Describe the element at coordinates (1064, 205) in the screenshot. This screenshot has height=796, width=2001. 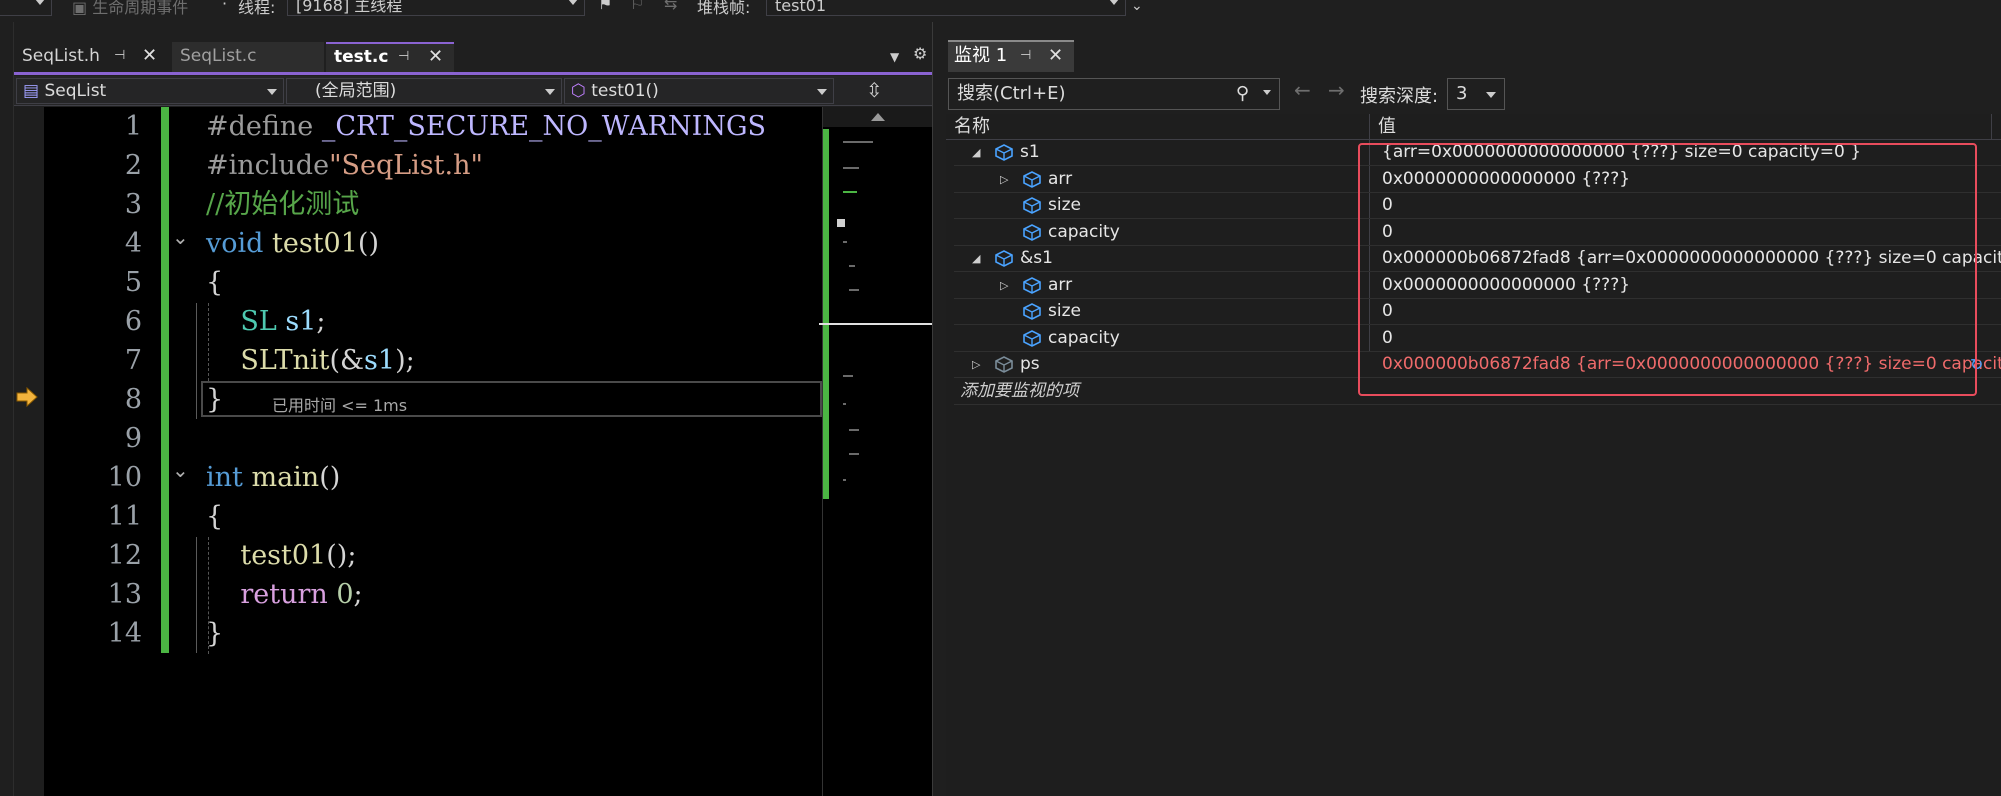
I see `watch-name: size` at that location.